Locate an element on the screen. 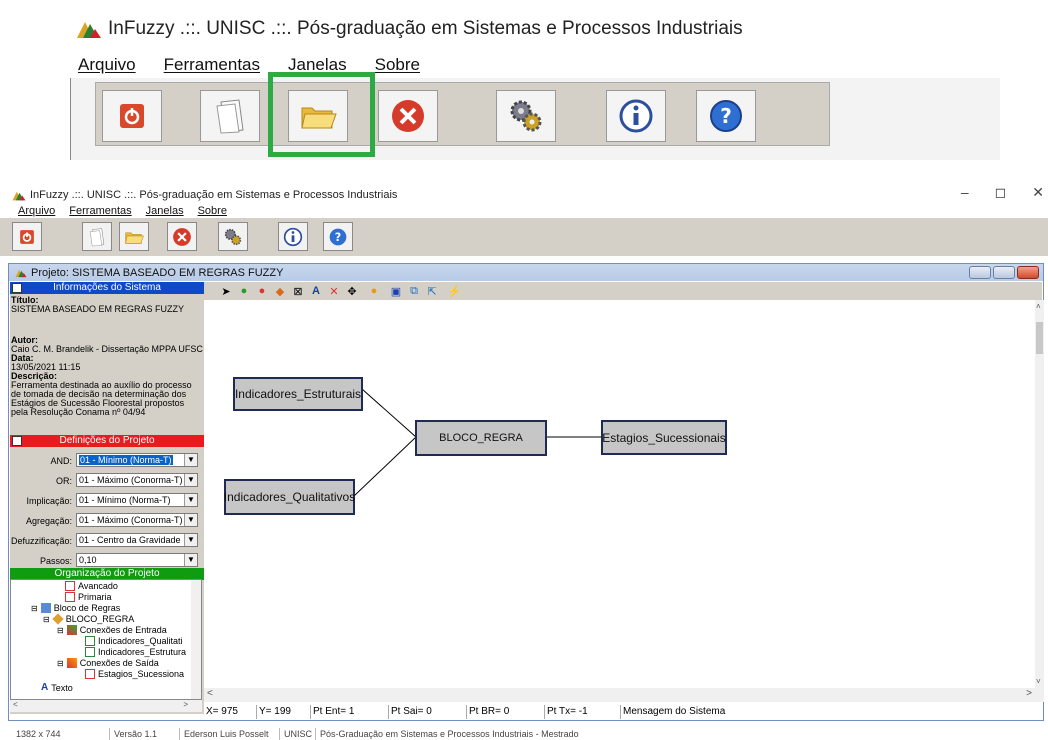 The image size is (1048, 740). node-indicadores-estruturais: Indicadores_Estruturais is located at coordinates (298, 394).